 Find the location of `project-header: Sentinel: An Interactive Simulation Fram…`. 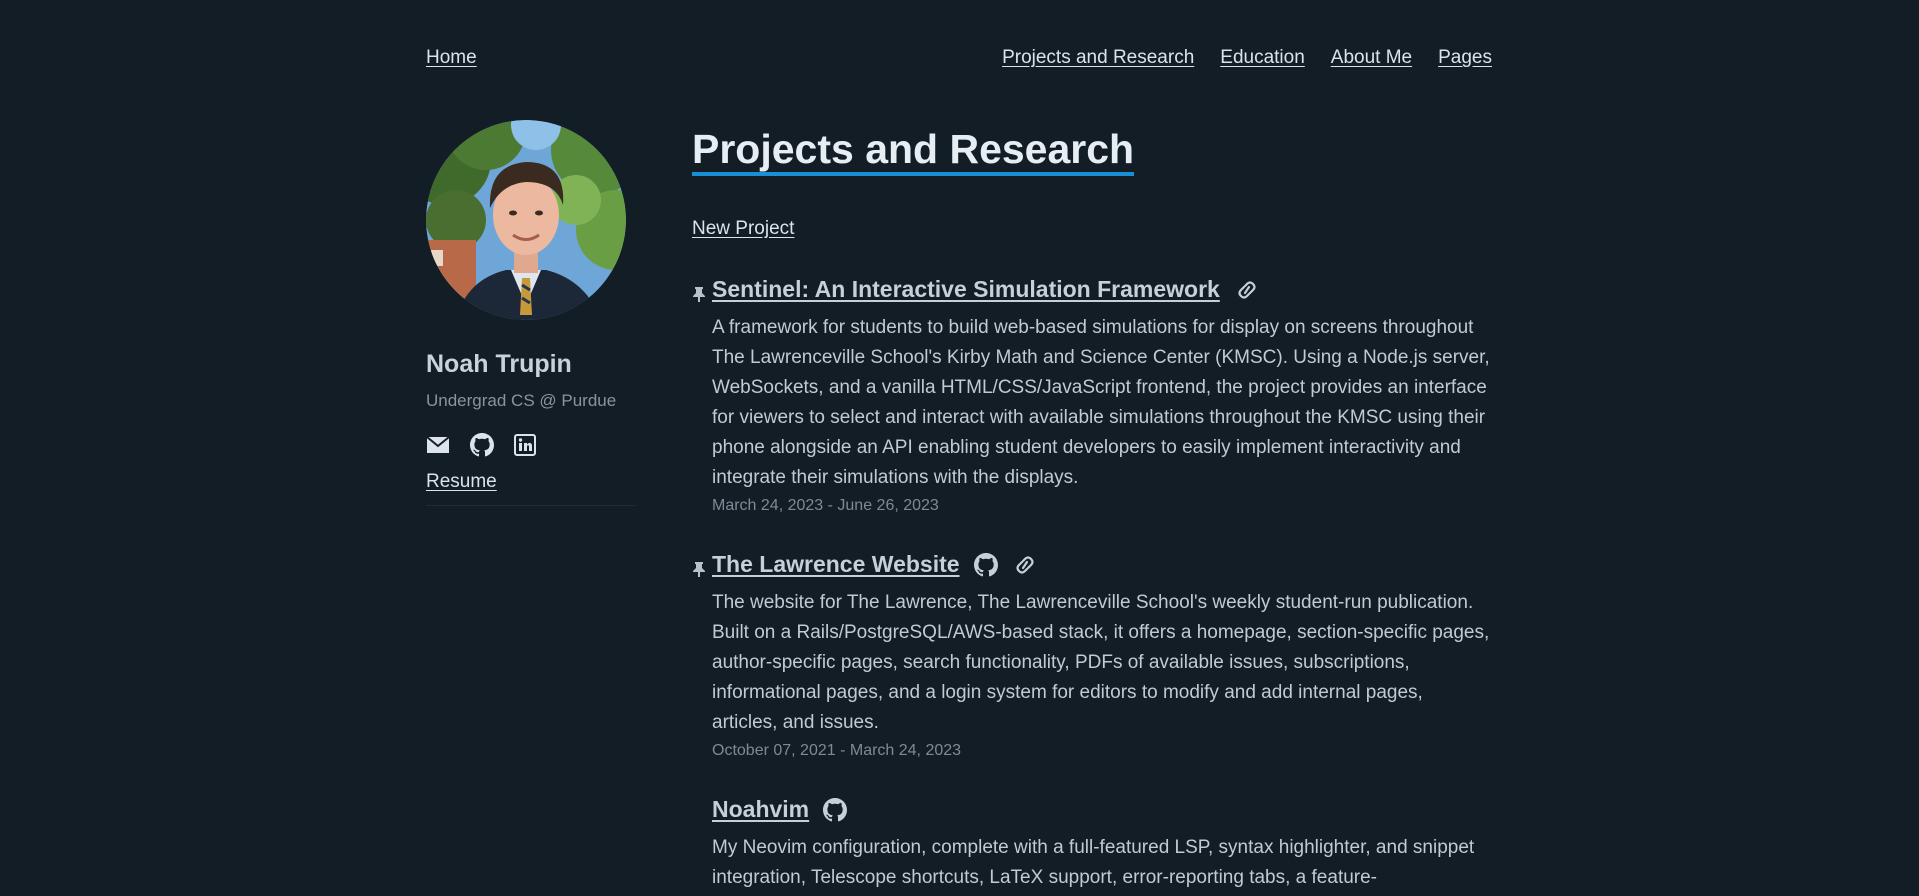

project-header: Sentinel: An Interactive Simulation Fram… is located at coordinates (1102, 289).